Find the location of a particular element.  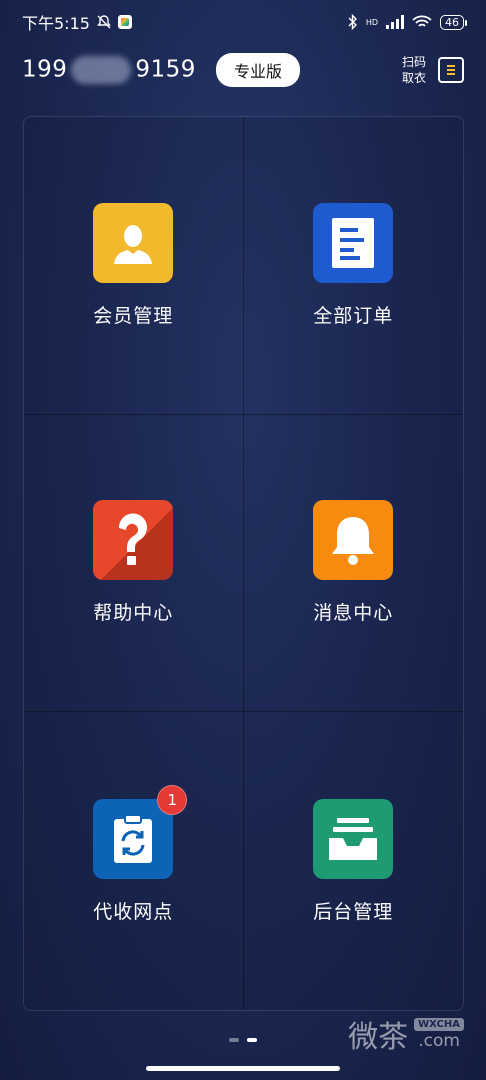

page-indicator is located at coordinates (243, 1040).